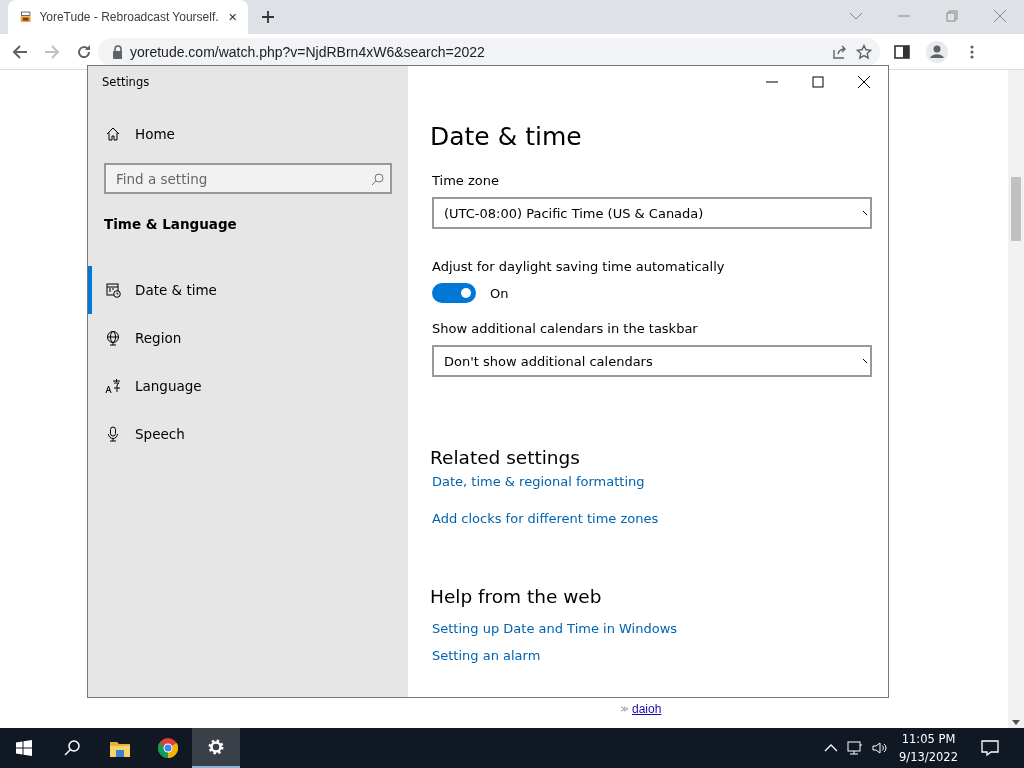  Describe the element at coordinates (1016, 209) in the screenshot. I see `scrollbar-thumb` at that location.